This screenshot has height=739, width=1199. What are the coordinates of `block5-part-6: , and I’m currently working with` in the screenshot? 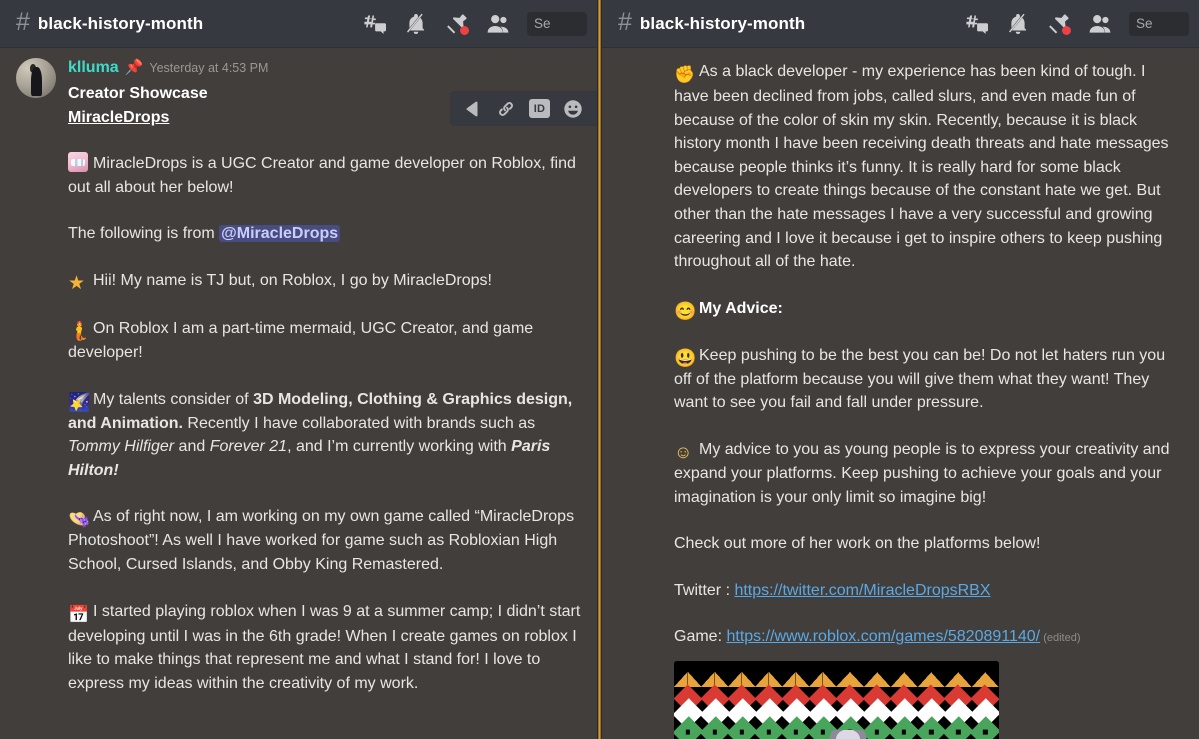 It's located at (399, 447).